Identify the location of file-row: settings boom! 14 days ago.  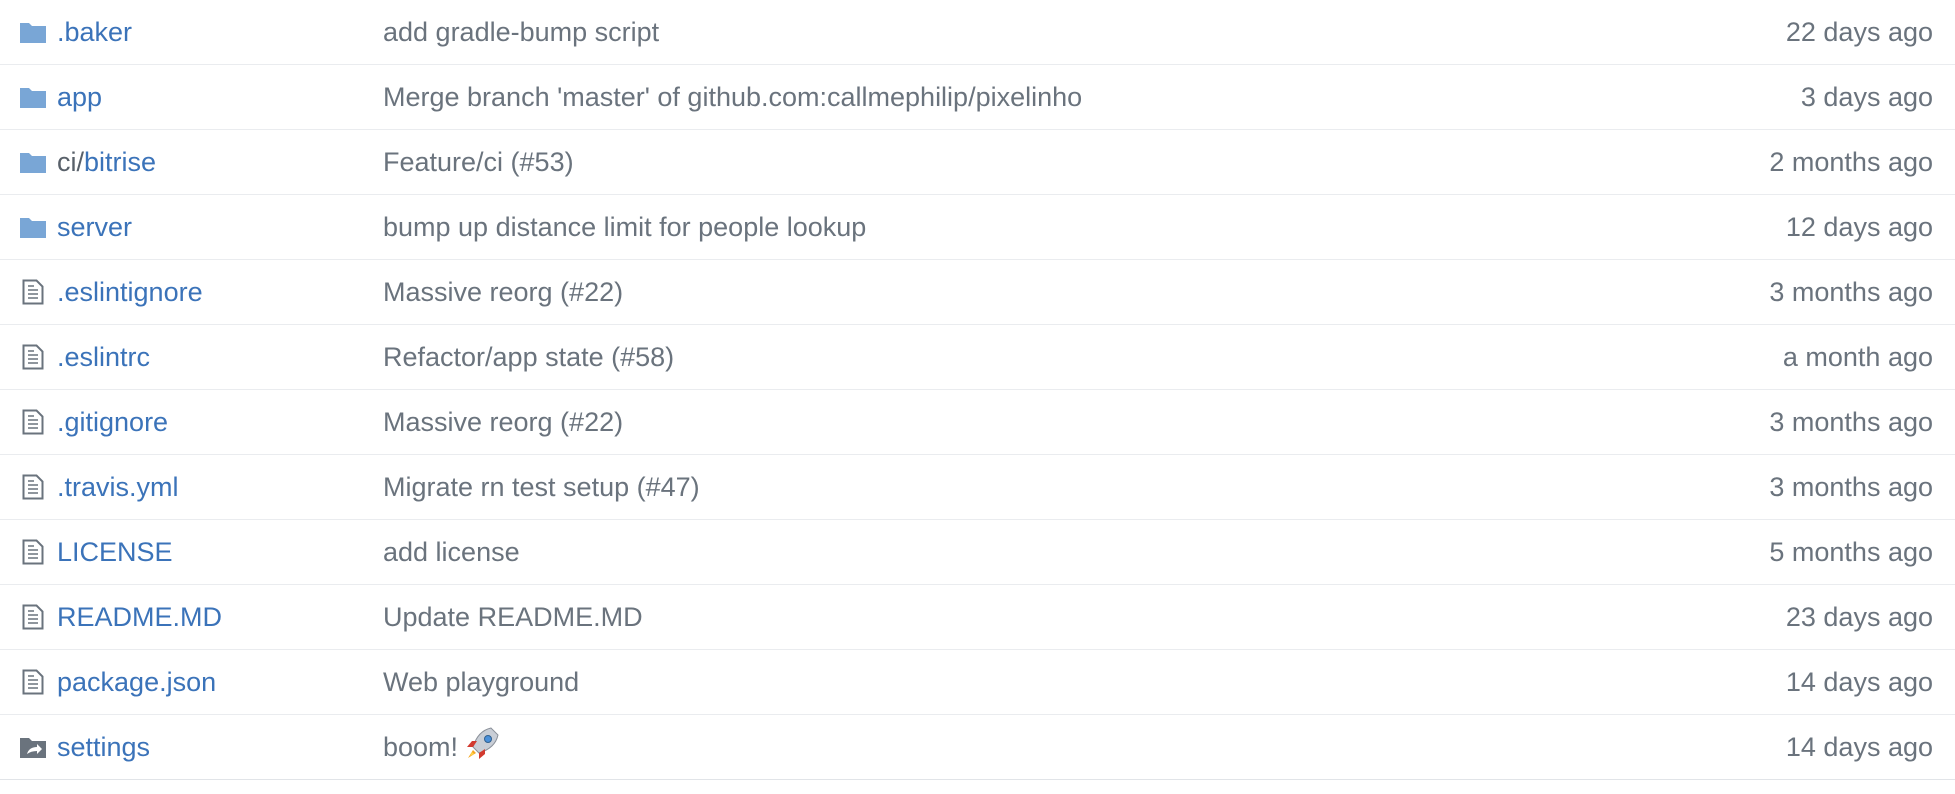
(977, 746).